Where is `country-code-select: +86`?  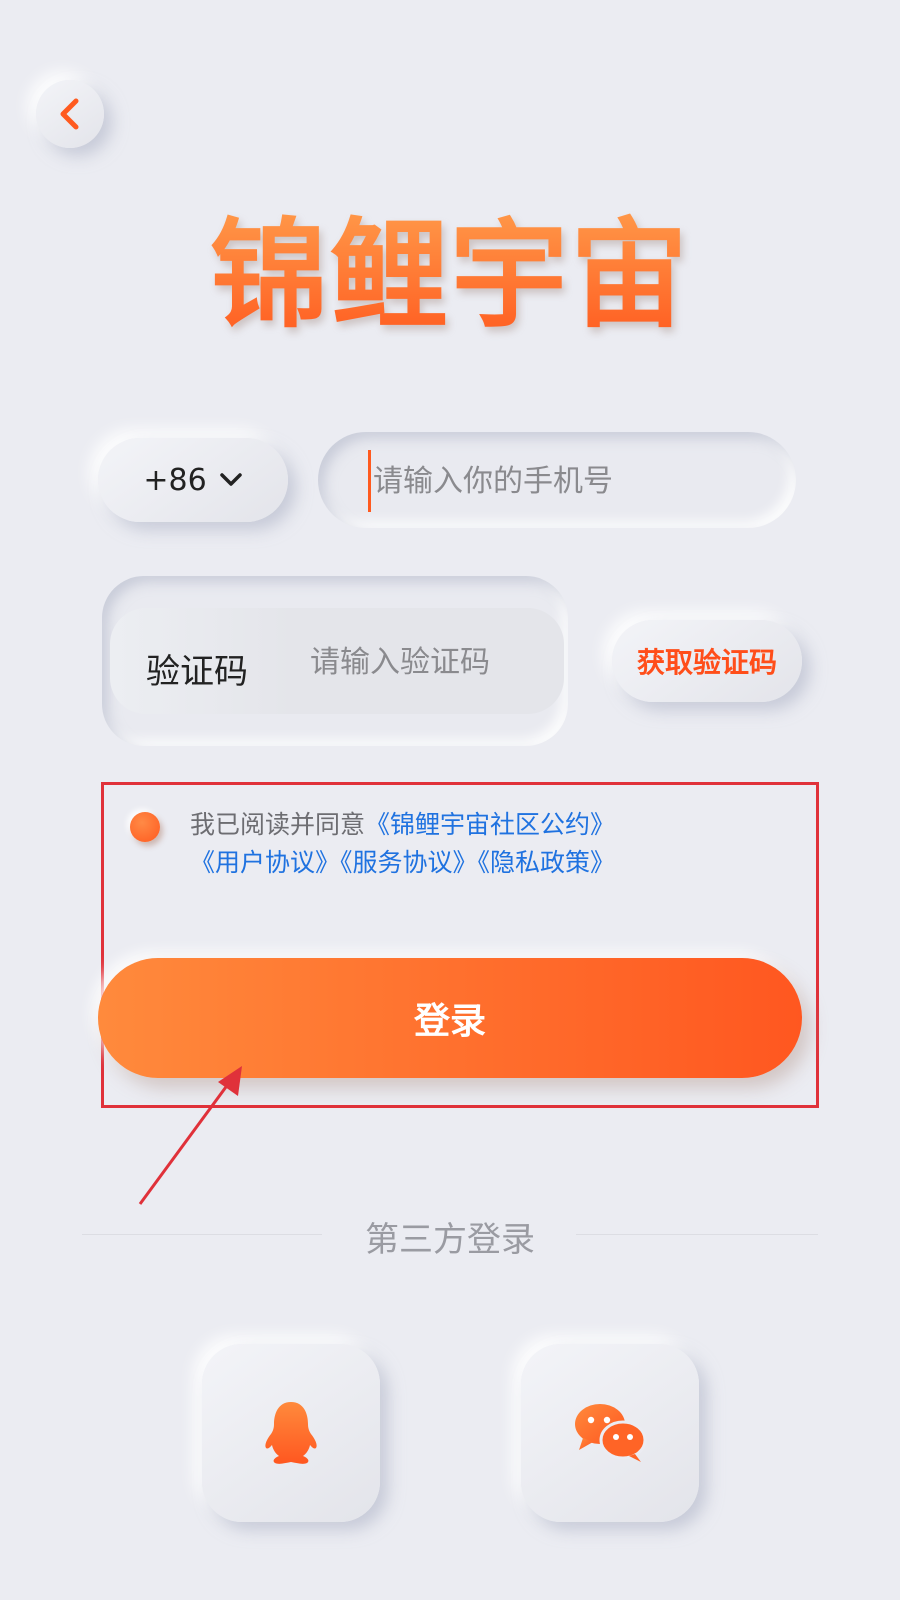 country-code-select: +86 is located at coordinates (193, 480).